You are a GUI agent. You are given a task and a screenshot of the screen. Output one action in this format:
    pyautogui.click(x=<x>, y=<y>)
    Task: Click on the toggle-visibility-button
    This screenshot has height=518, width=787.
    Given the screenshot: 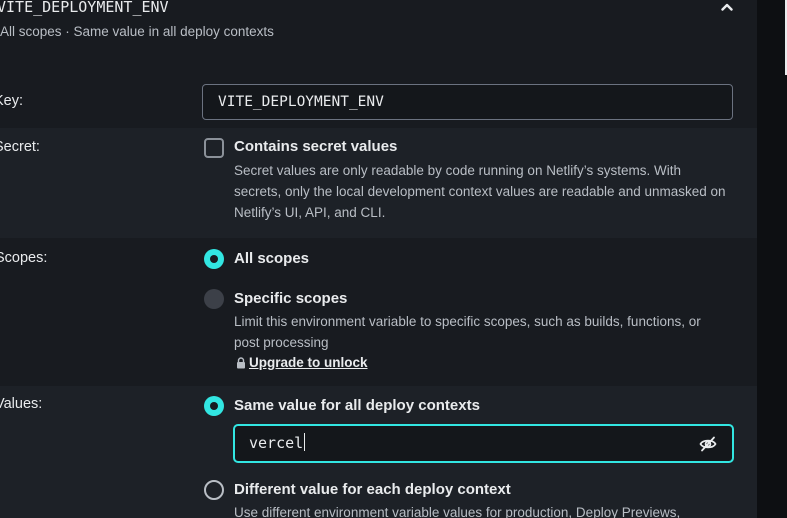 What is the action you would take?
    pyautogui.click(x=708, y=444)
    